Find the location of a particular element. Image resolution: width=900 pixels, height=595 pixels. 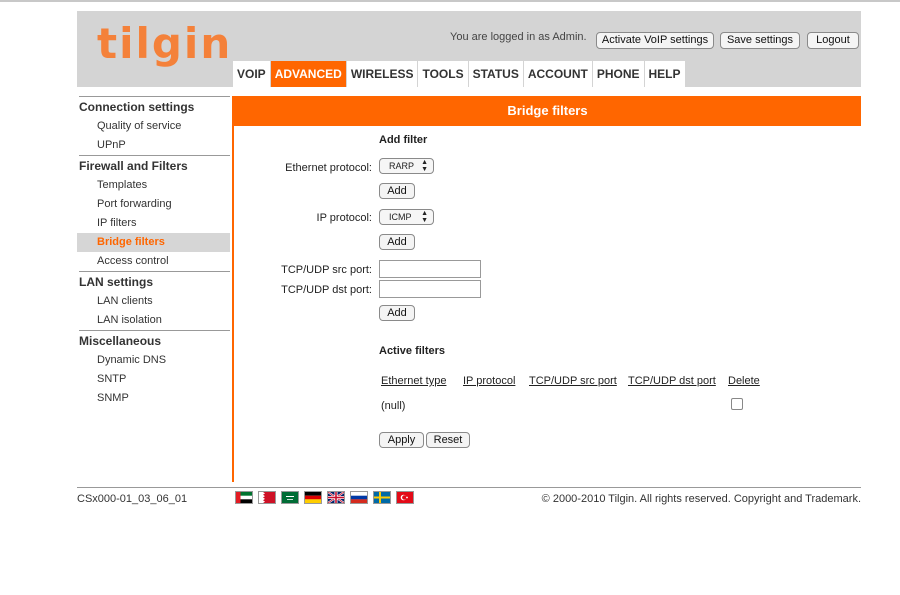

page-title: Bridge filters is located at coordinates (547, 111).